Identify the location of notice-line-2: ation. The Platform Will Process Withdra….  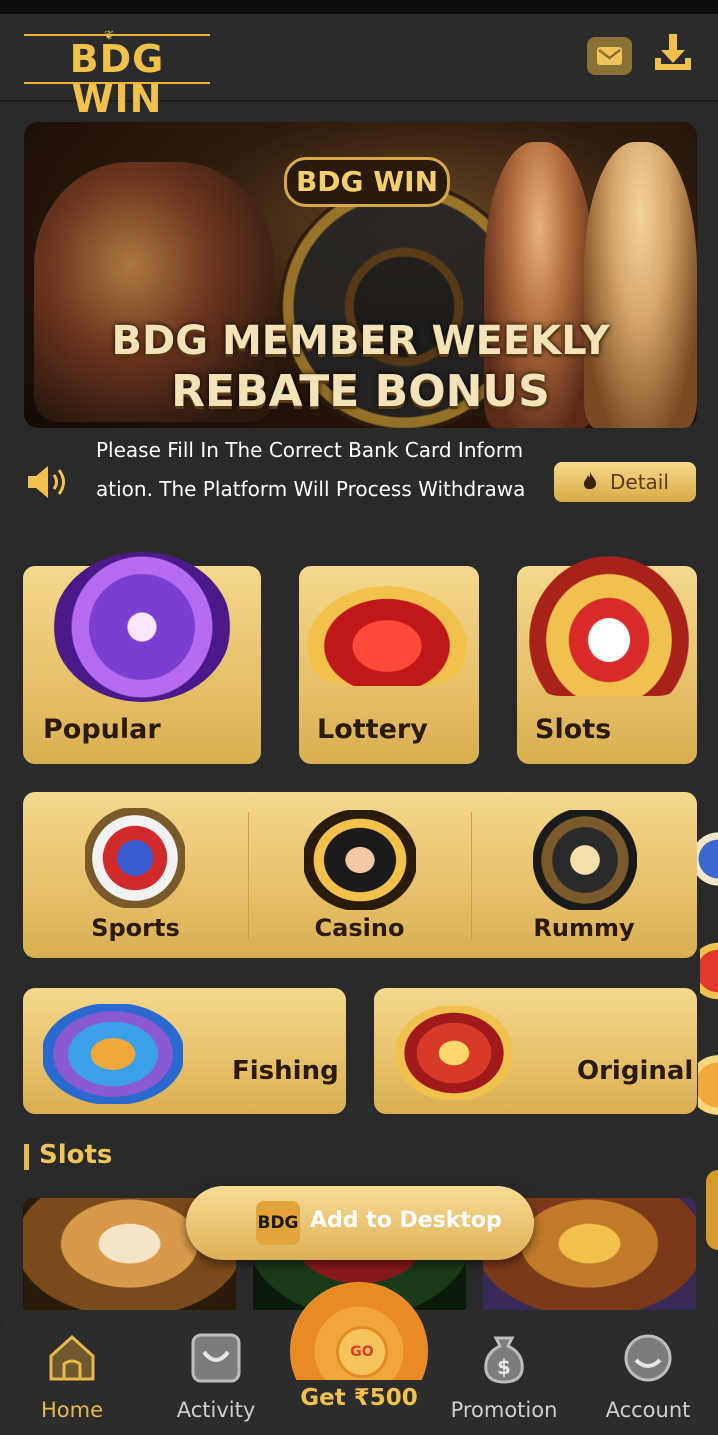
(311, 489).